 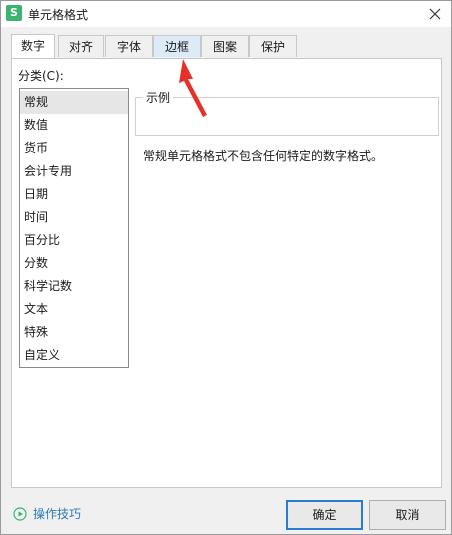 What do you see at coordinates (74, 171) in the screenshot?
I see `category-item-accounting: 会计专用` at bounding box center [74, 171].